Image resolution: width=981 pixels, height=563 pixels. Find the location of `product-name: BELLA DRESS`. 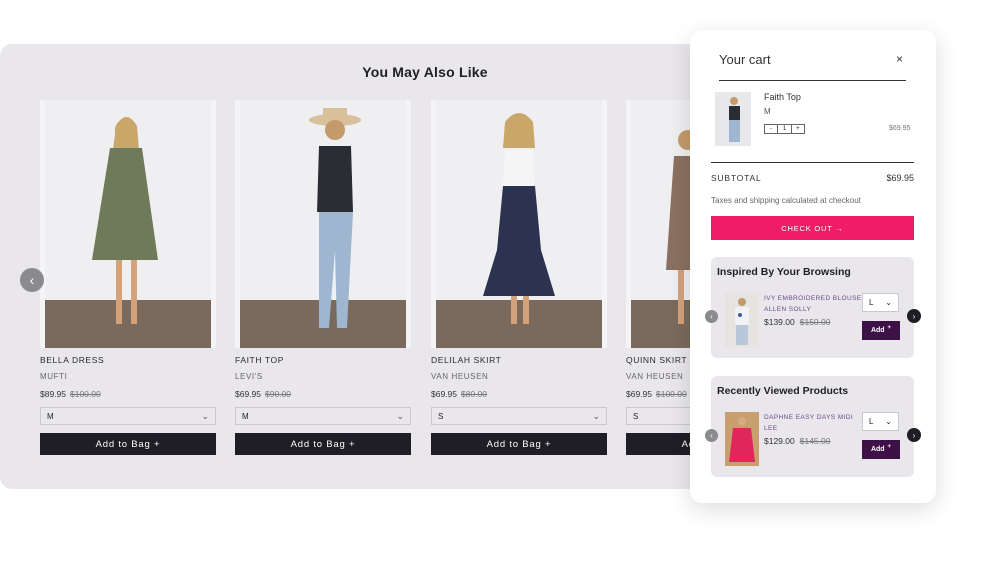

product-name: BELLA DRESS is located at coordinates (128, 360).